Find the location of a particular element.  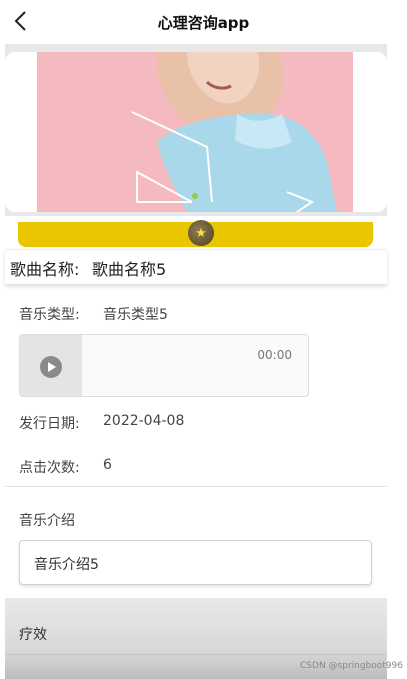

intro-value: 音乐介绍5 is located at coordinates (66, 565).